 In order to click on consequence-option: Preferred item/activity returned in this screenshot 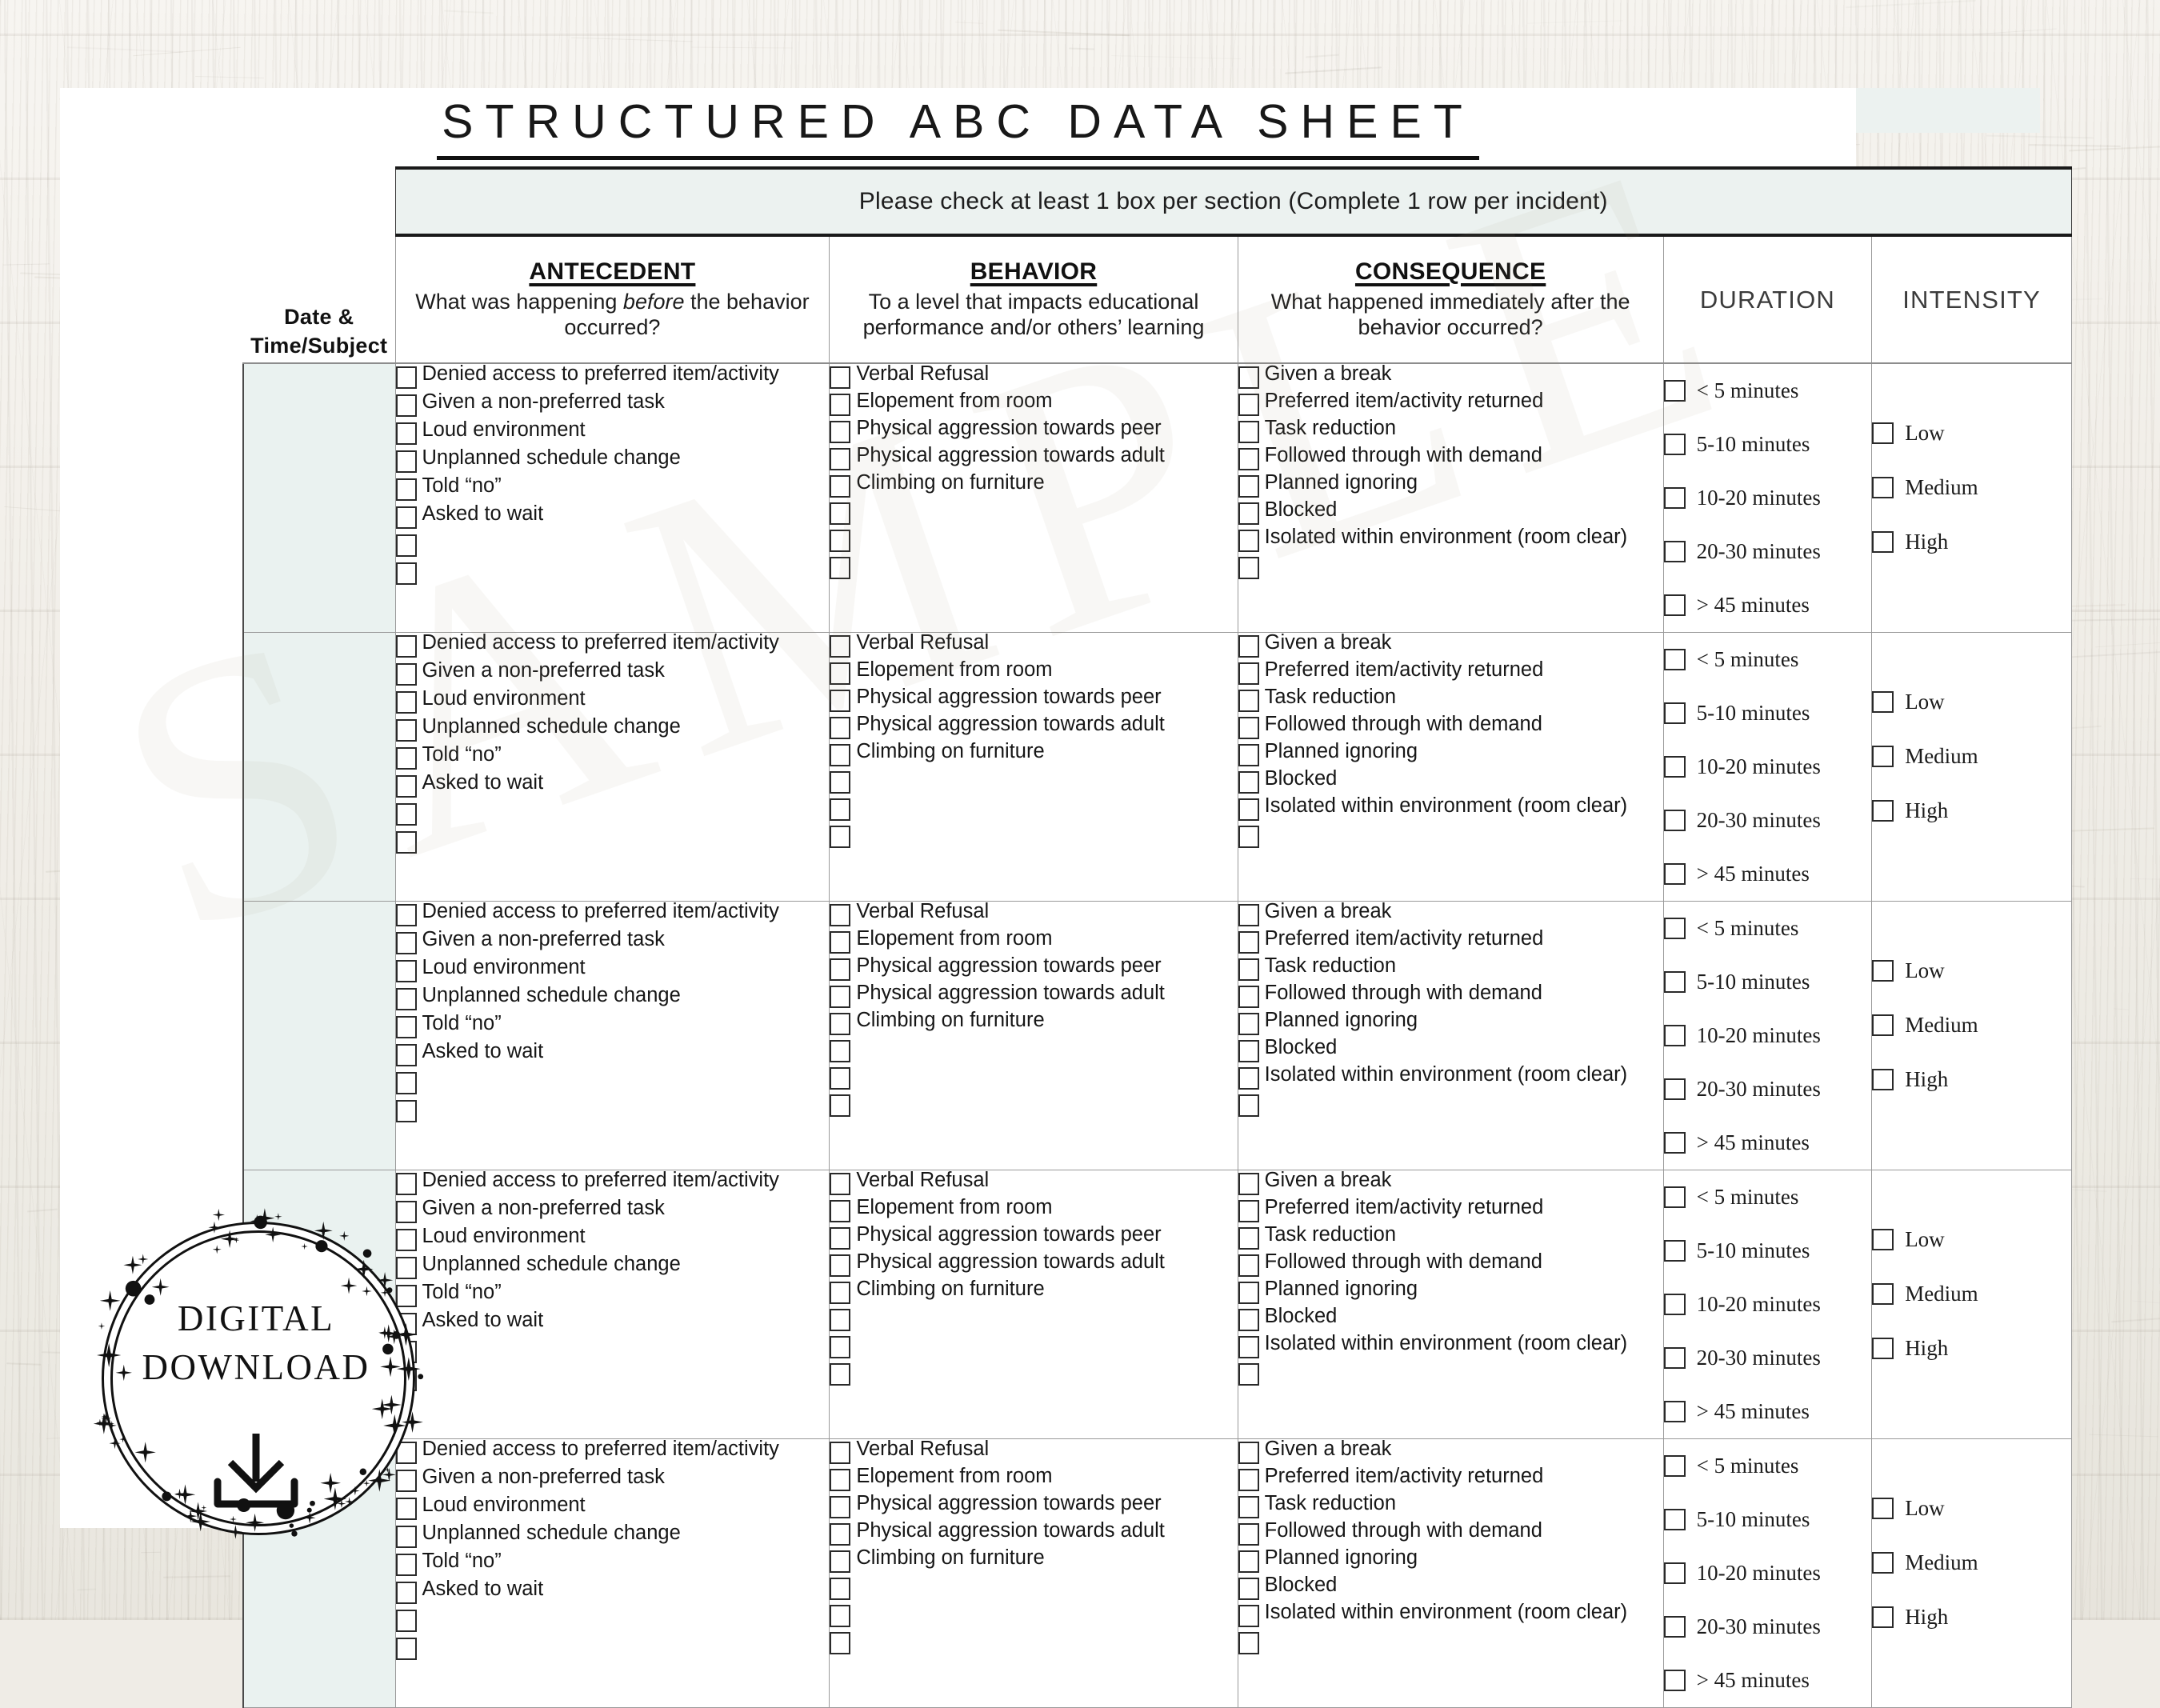, I will do `click(1450, 1480)`.